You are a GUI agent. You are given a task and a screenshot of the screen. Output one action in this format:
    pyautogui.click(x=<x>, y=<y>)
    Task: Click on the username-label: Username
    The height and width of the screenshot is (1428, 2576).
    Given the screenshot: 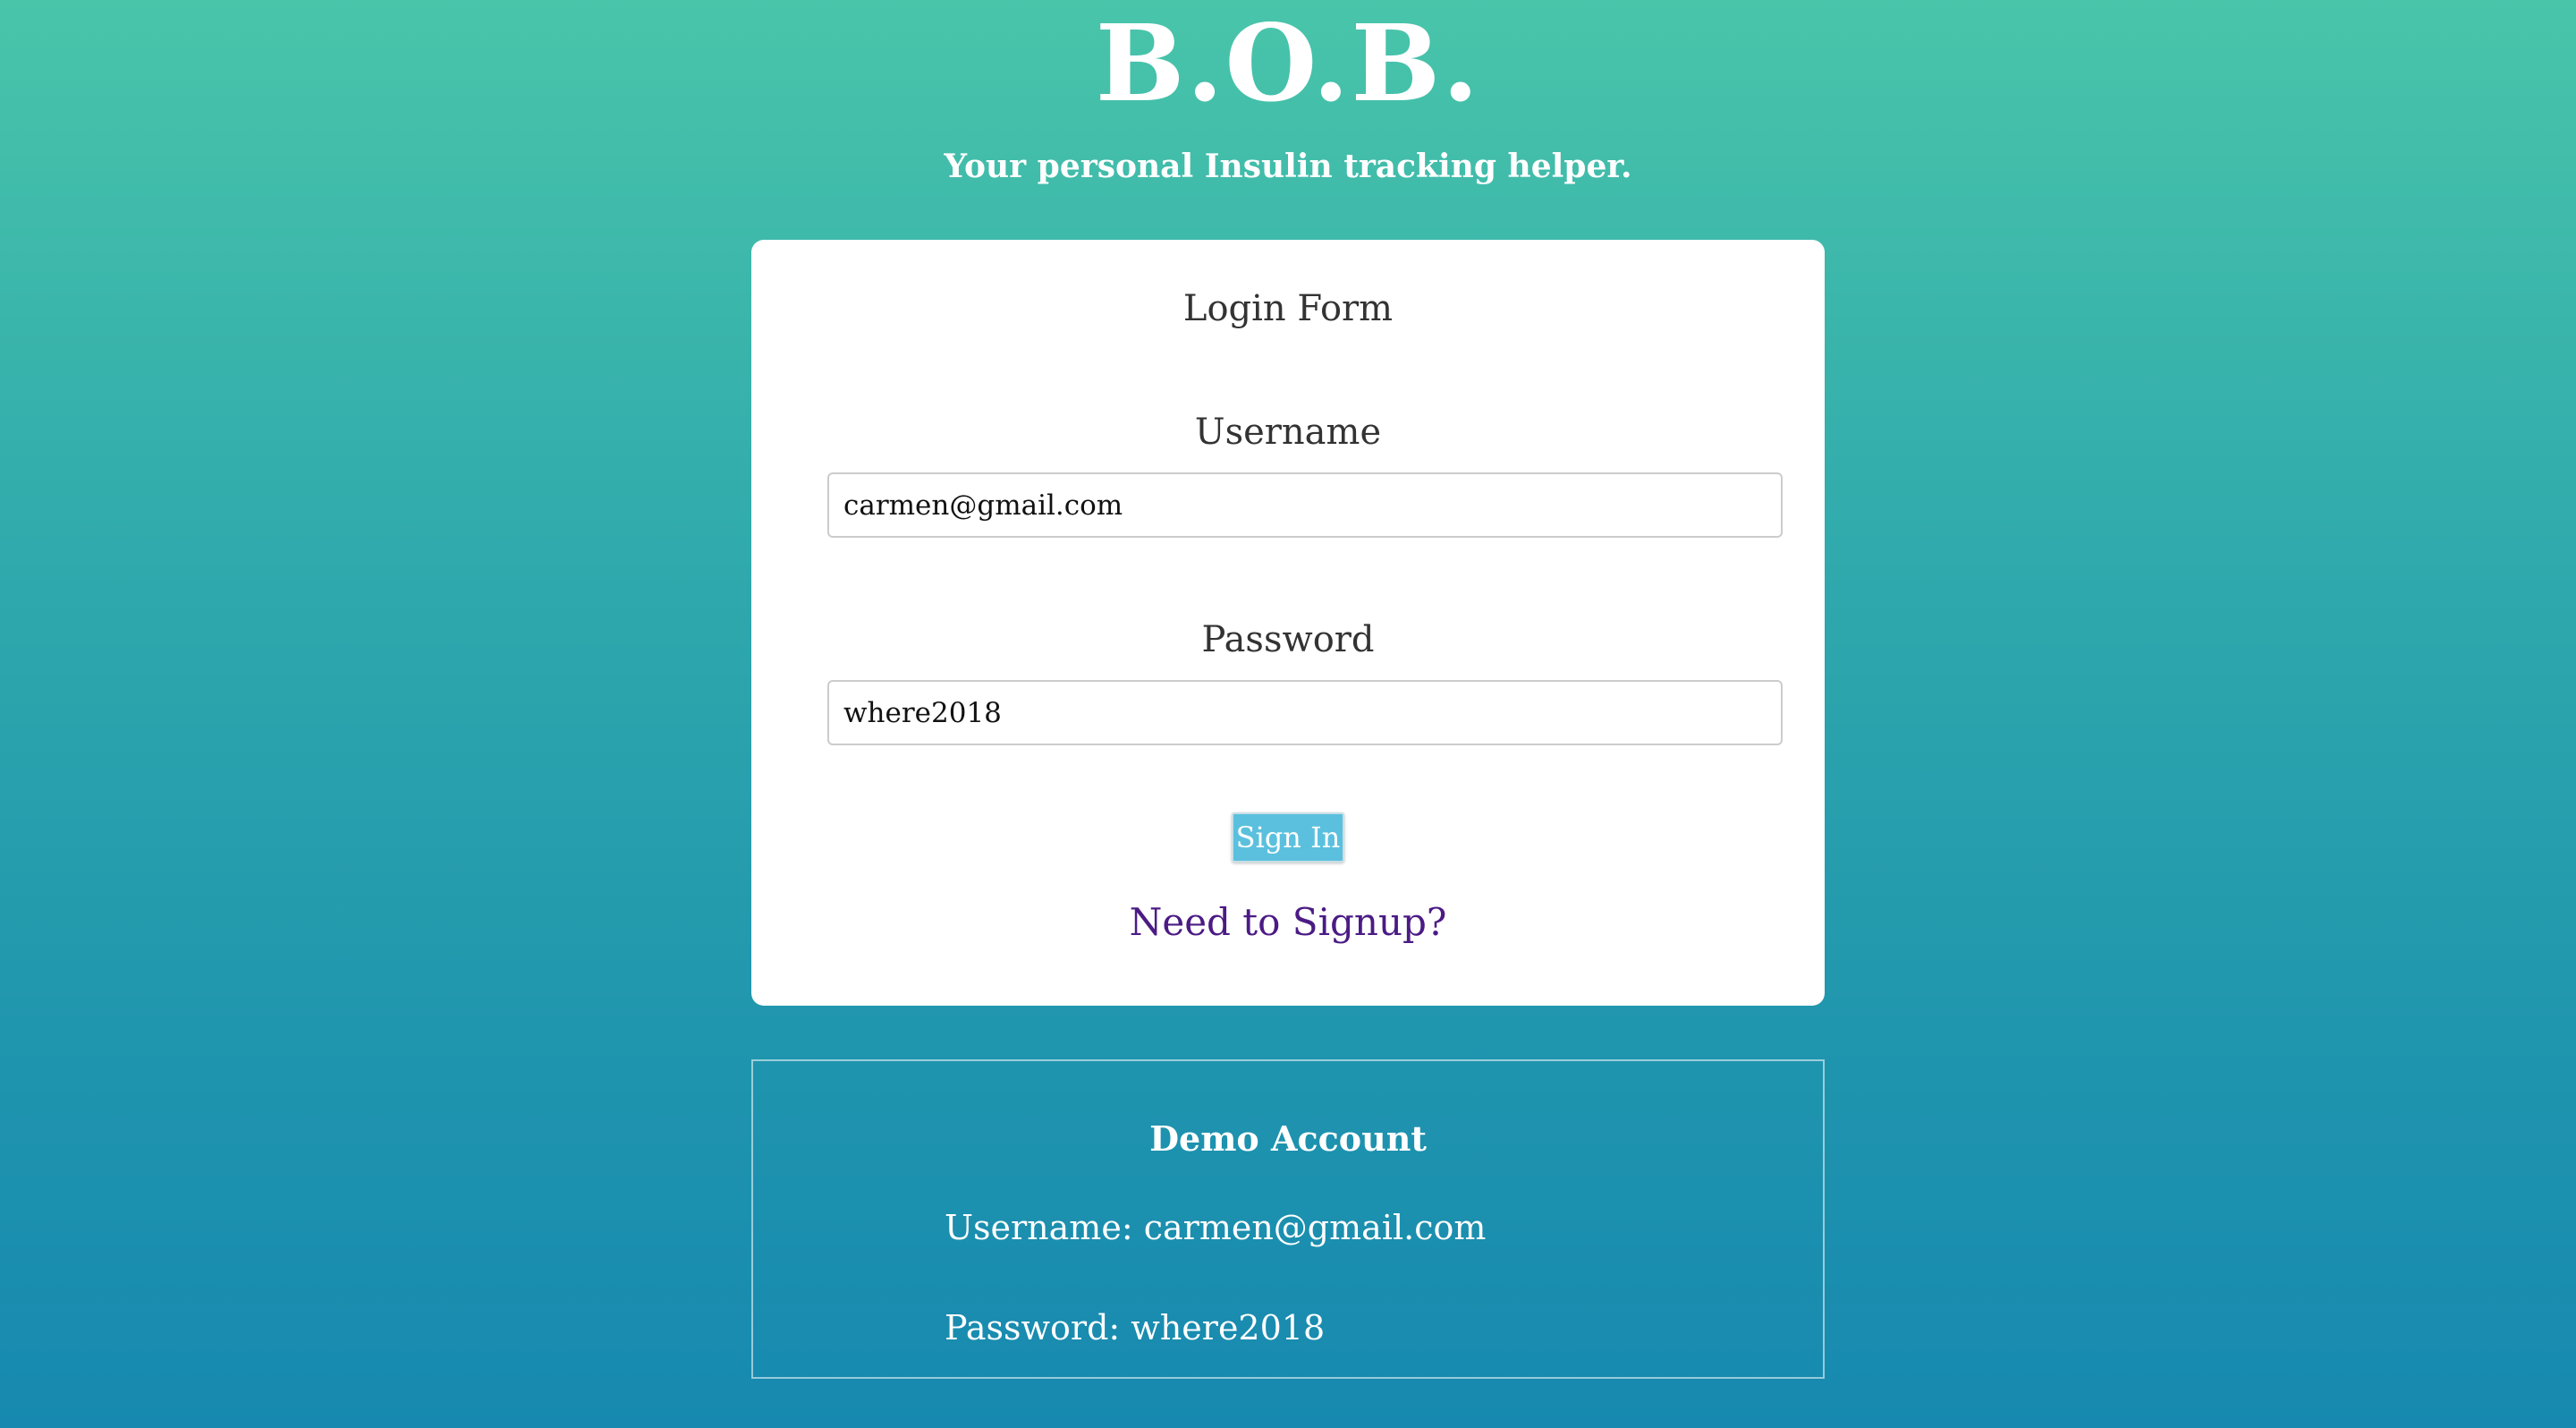 What is the action you would take?
    pyautogui.click(x=1288, y=432)
    